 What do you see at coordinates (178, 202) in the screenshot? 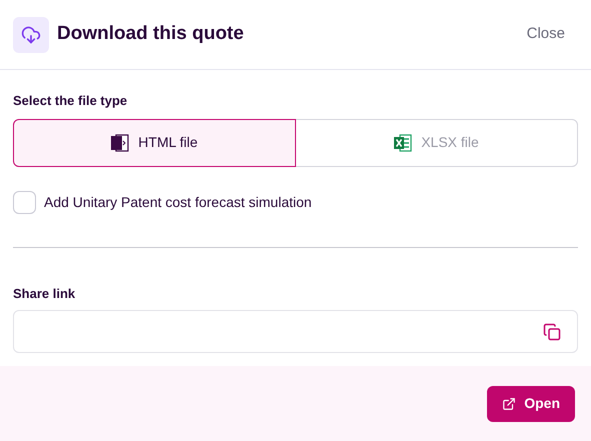
I see `checkbox-label: Add Unitary Patent cost forecast simulation` at bounding box center [178, 202].